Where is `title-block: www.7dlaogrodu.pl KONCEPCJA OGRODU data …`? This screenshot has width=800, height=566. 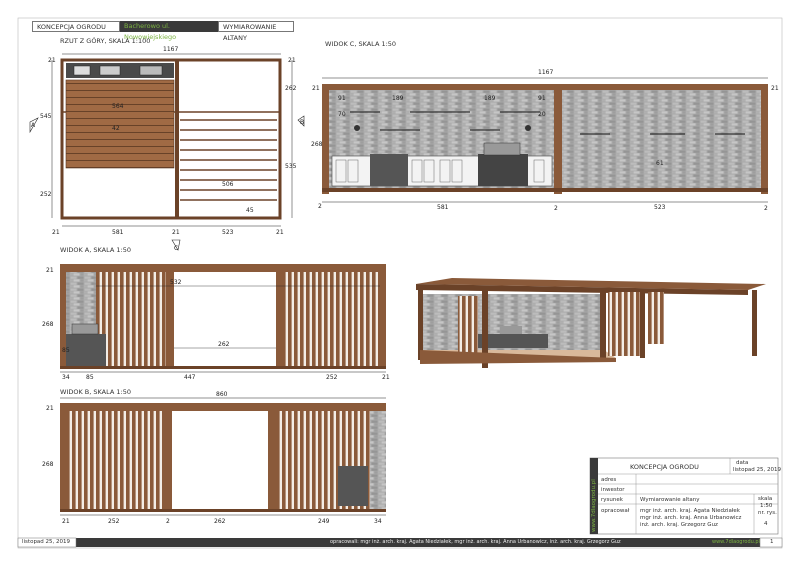 title-block: www.7dlaogrodu.pl KONCEPCJA OGRODU data … is located at coordinates (685, 496).